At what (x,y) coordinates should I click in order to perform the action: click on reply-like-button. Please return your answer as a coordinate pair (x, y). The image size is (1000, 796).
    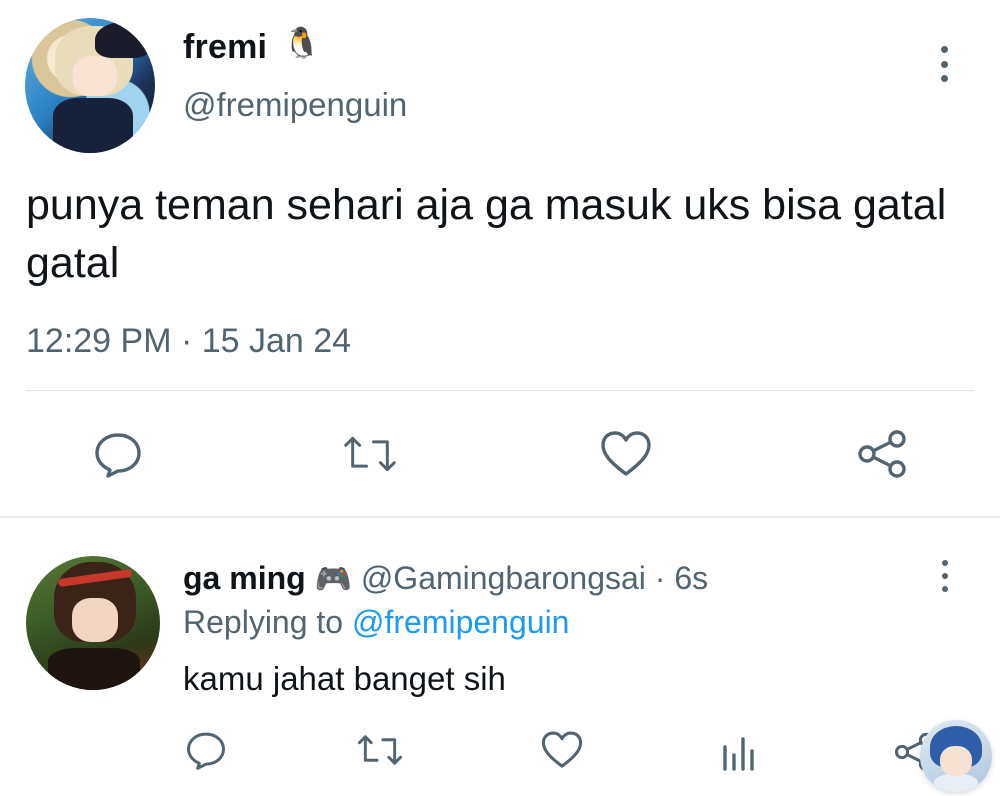
    Looking at the image, I should click on (562, 750).